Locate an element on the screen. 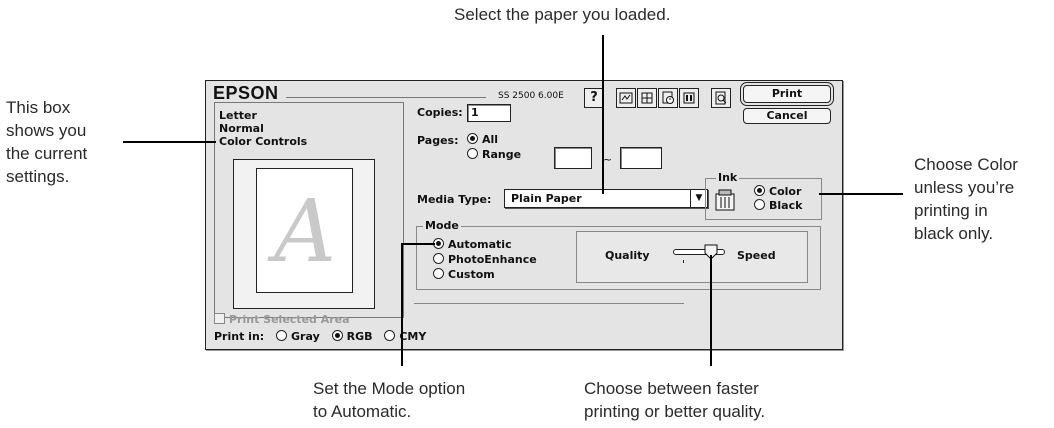 The image size is (1054, 428). speed-label: Speed is located at coordinates (756, 255).